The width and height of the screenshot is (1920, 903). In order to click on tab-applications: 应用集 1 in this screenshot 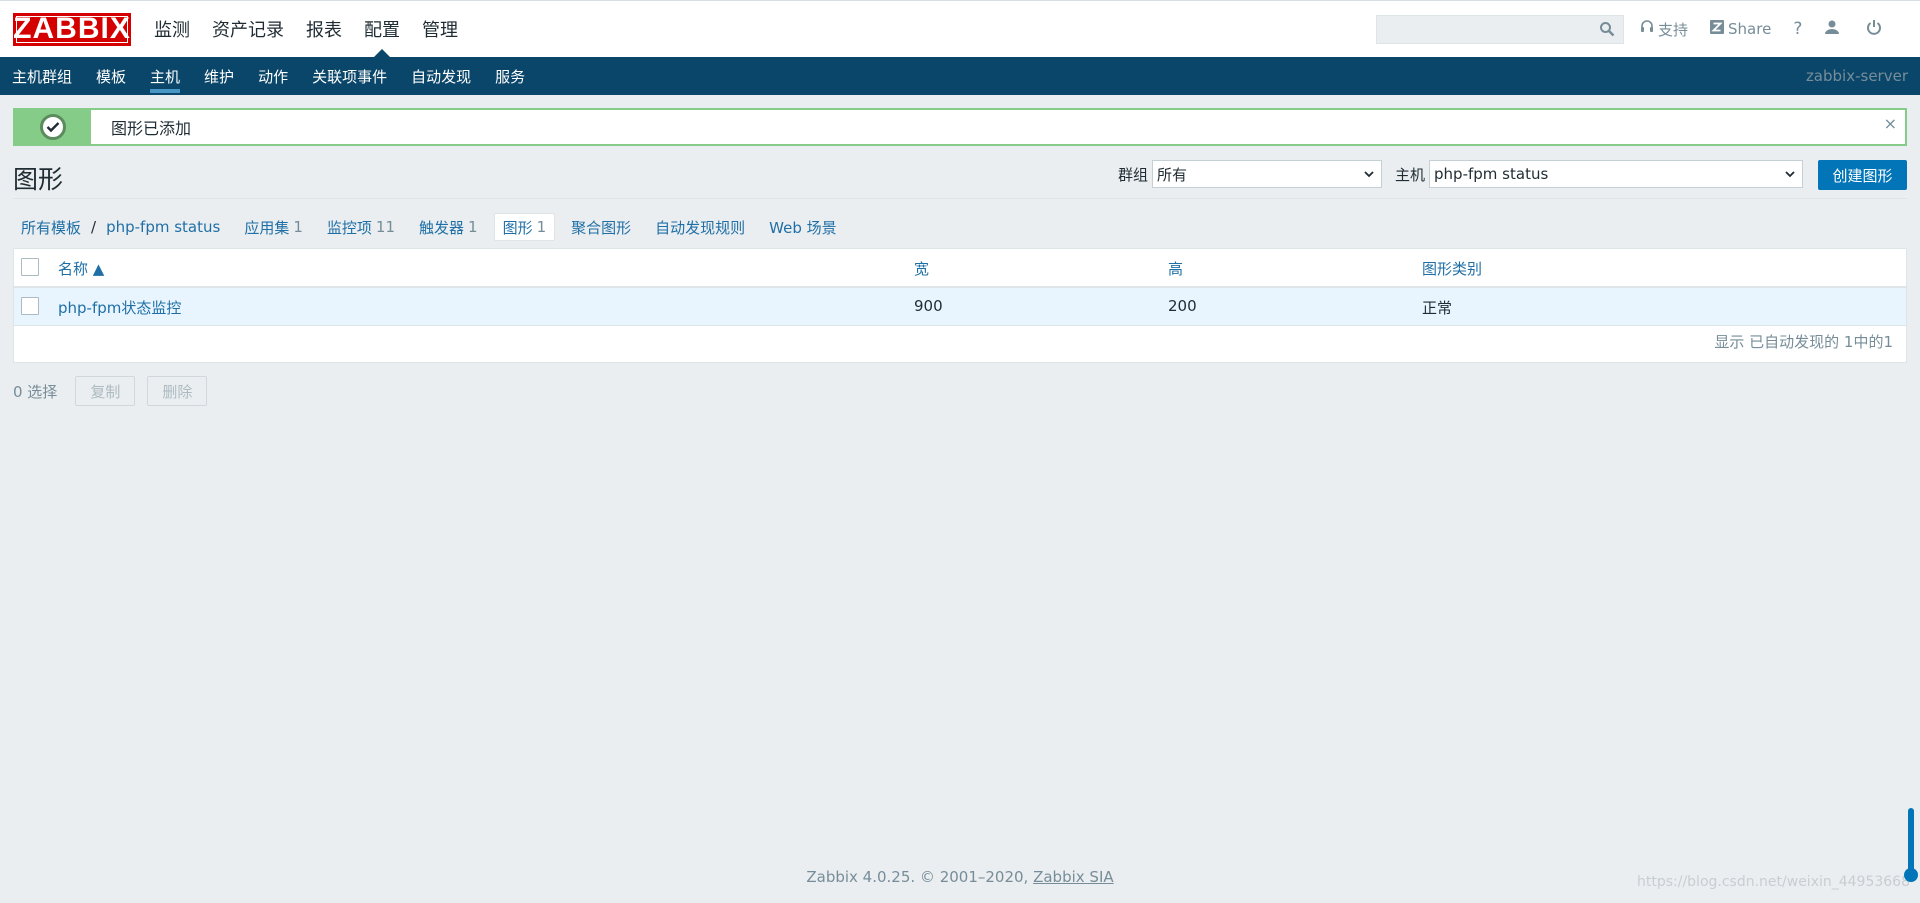, I will do `click(273, 227)`.